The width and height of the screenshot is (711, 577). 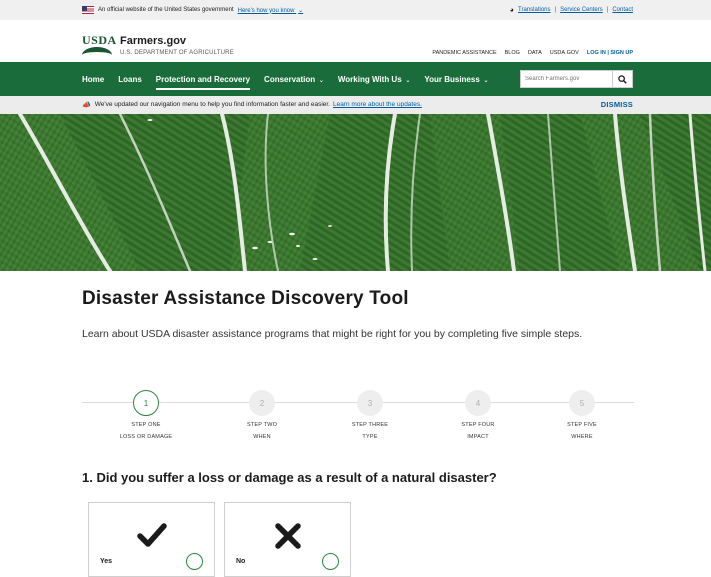 I want to click on how-you-know-link: Here's how you know ⌄, so click(x=271, y=10).